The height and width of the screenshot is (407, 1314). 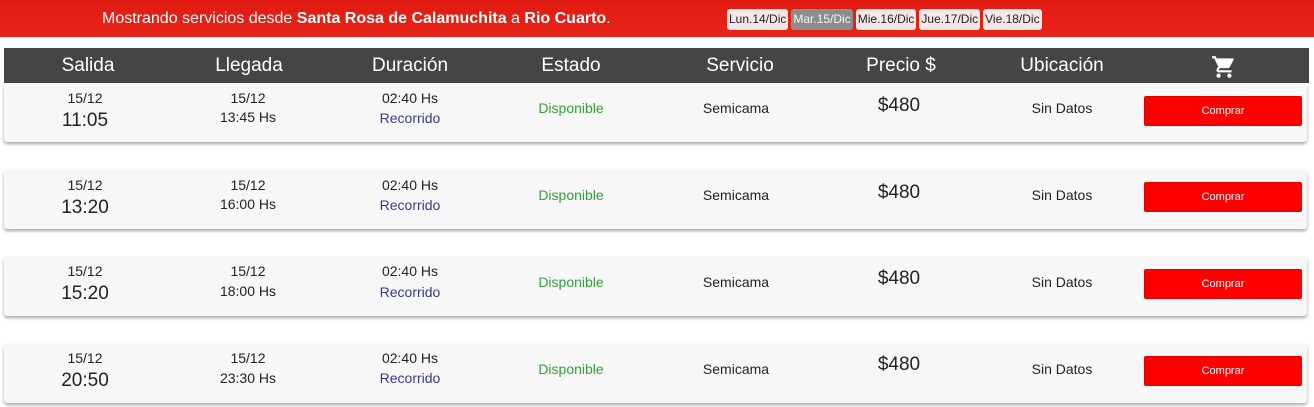 I want to click on header-salida: Salida, so click(x=88, y=65).